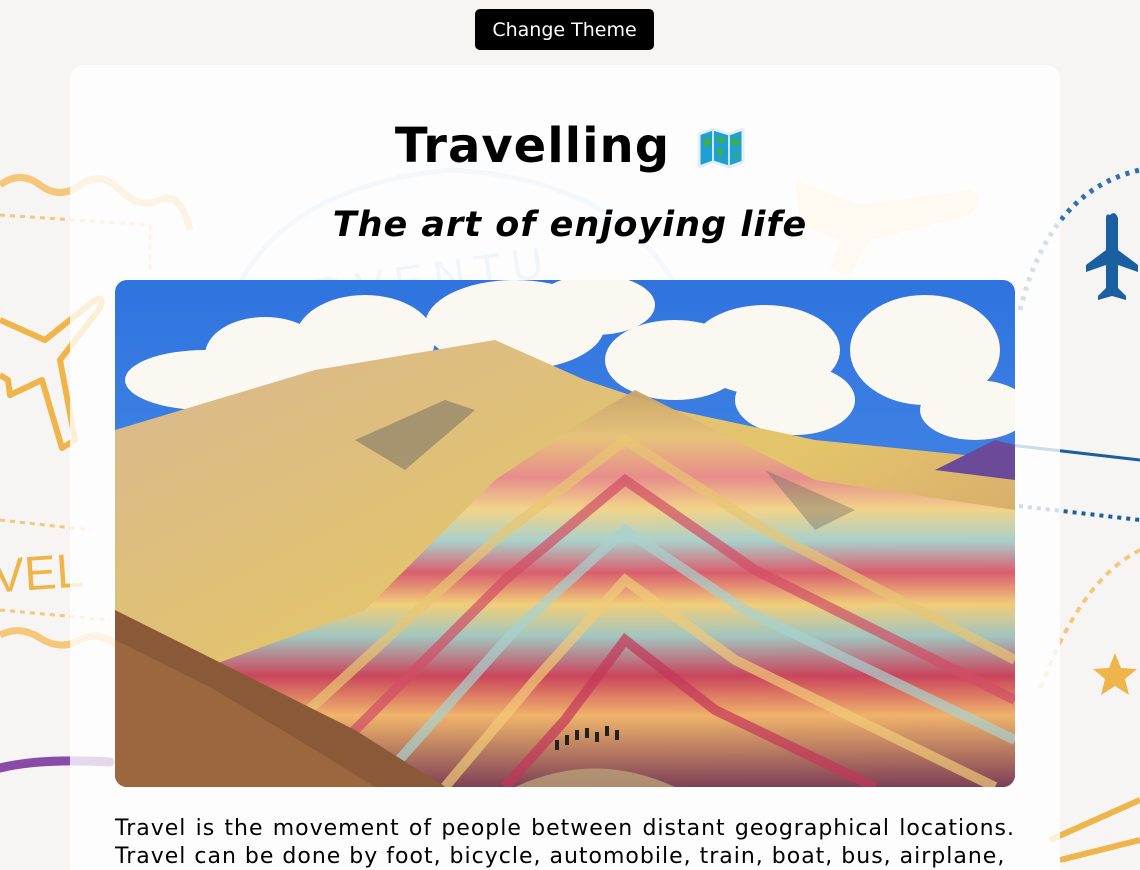 Image resolution: width=1140 pixels, height=870 pixels. What do you see at coordinates (532, 146) in the screenshot?
I see `page-title: Travelling` at bounding box center [532, 146].